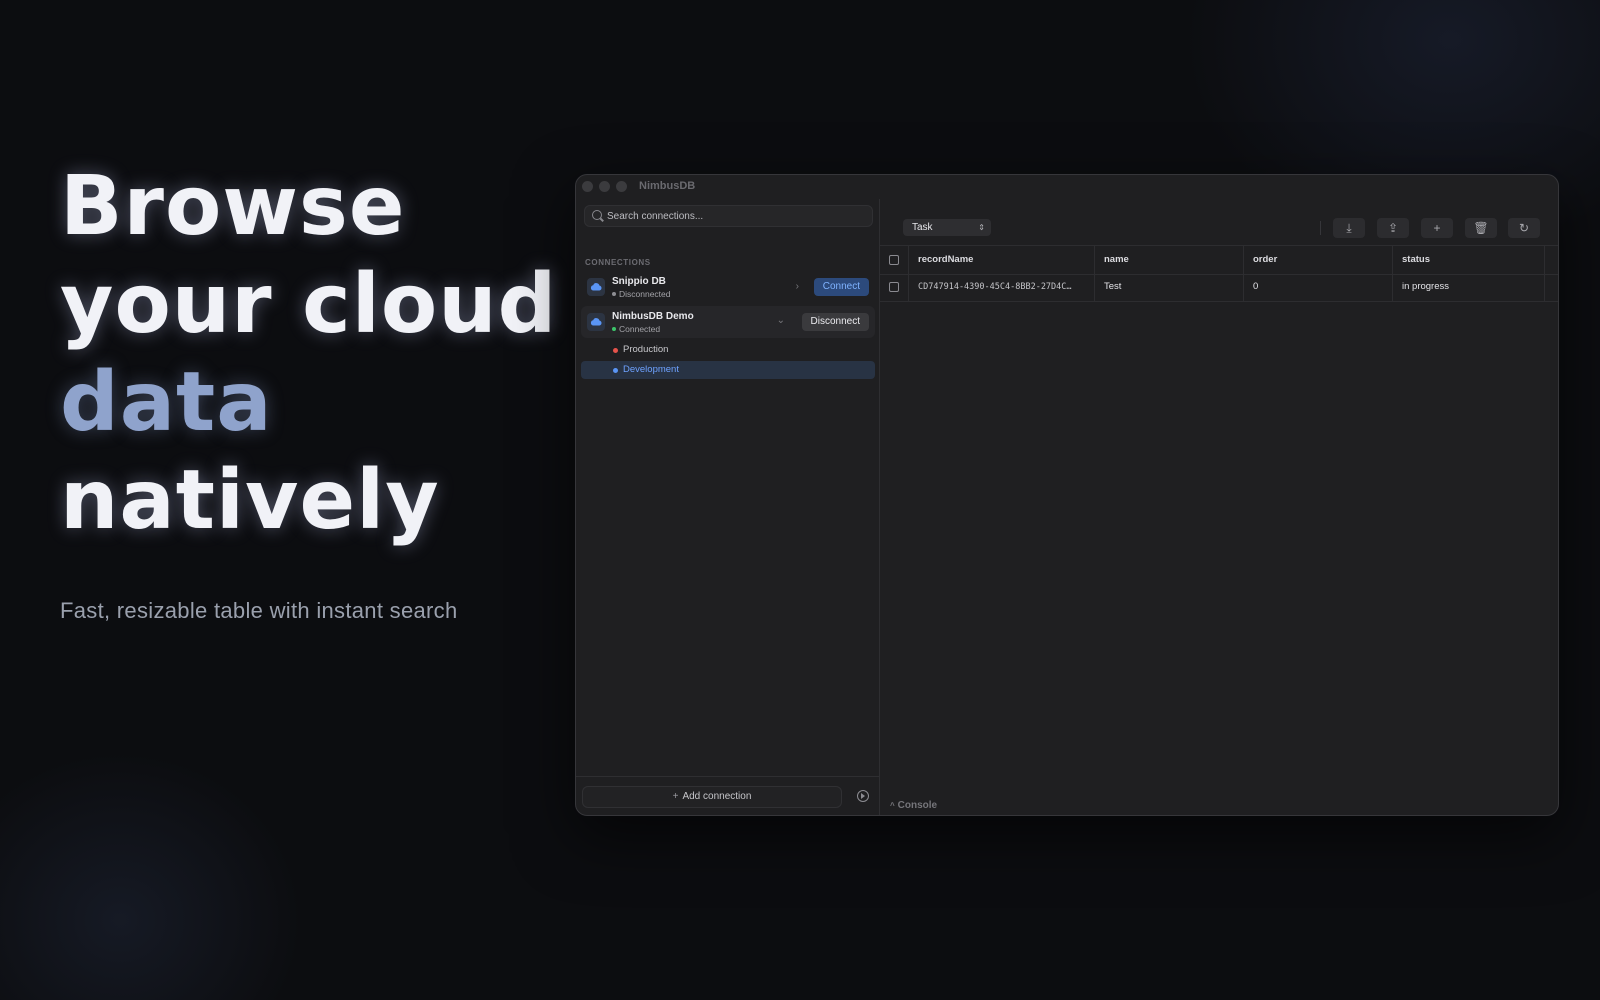  I want to click on row-select-cell, so click(894, 287).